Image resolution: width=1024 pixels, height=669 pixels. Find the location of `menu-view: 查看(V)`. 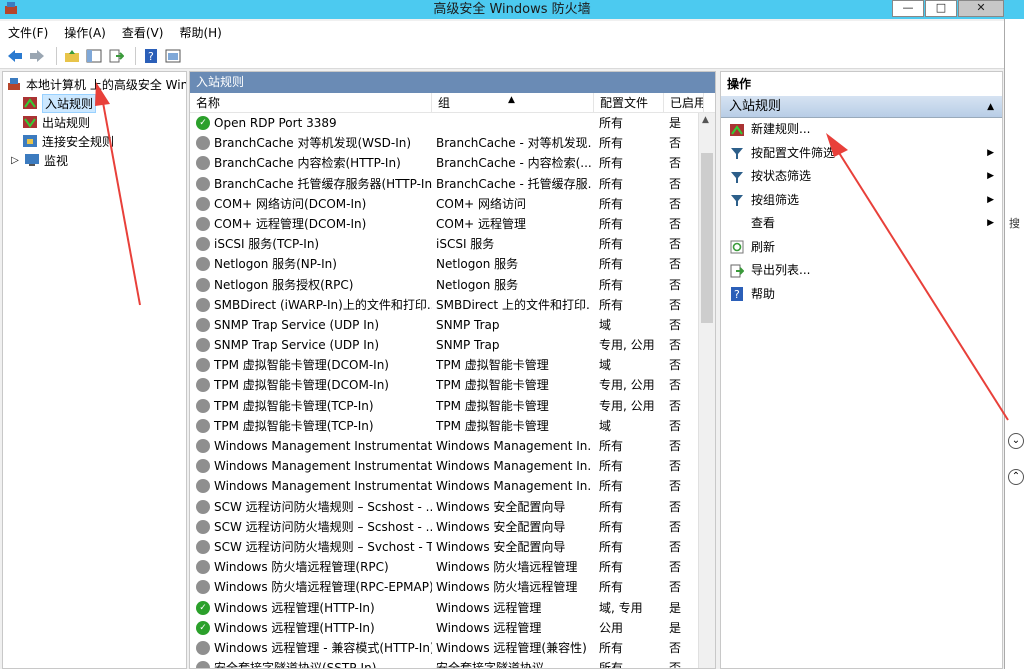

menu-view: 查看(V) is located at coordinates (143, 32).